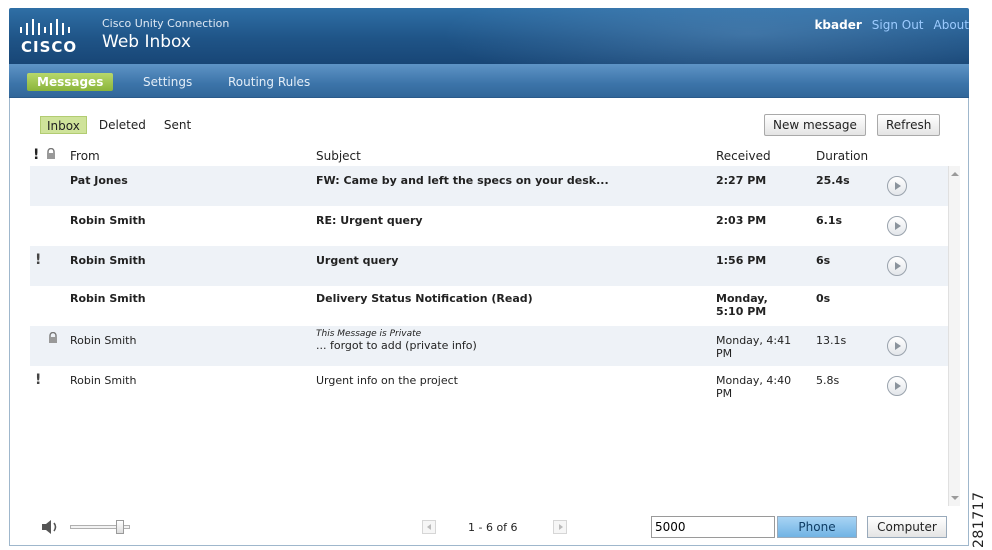 Image resolution: width=992 pixels, height=550 pixels. What do you see at coordinates (167, 82) in the screenshot?
I see `tab-settings: Settings` at bounding box center [167, 82].